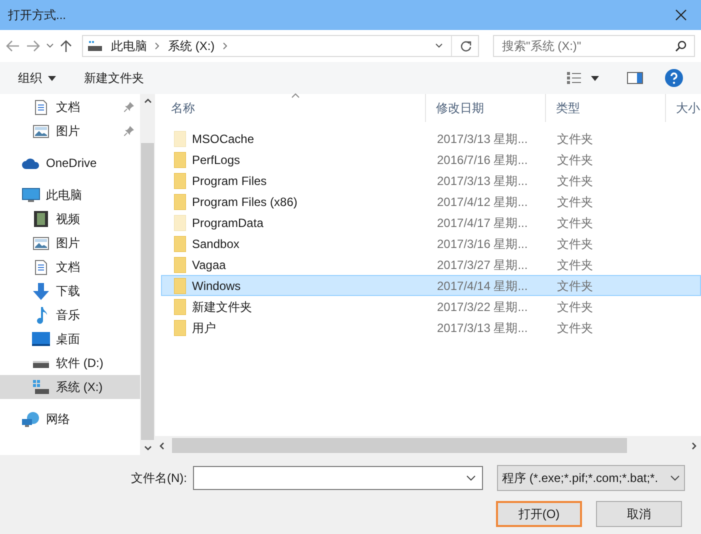 The width and height of the screenshot is (701, 534). I want to click on file-name: ProgramData, so click(228, 223).